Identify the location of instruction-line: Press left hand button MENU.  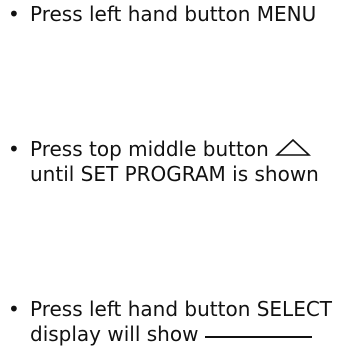
(173, 14).